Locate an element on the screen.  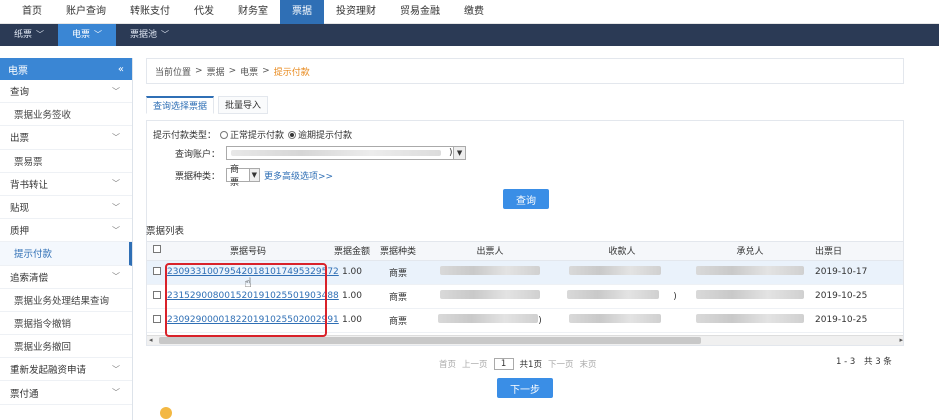
sidebar-item: 票据业务撤回 is located at coordinates (66, 347).